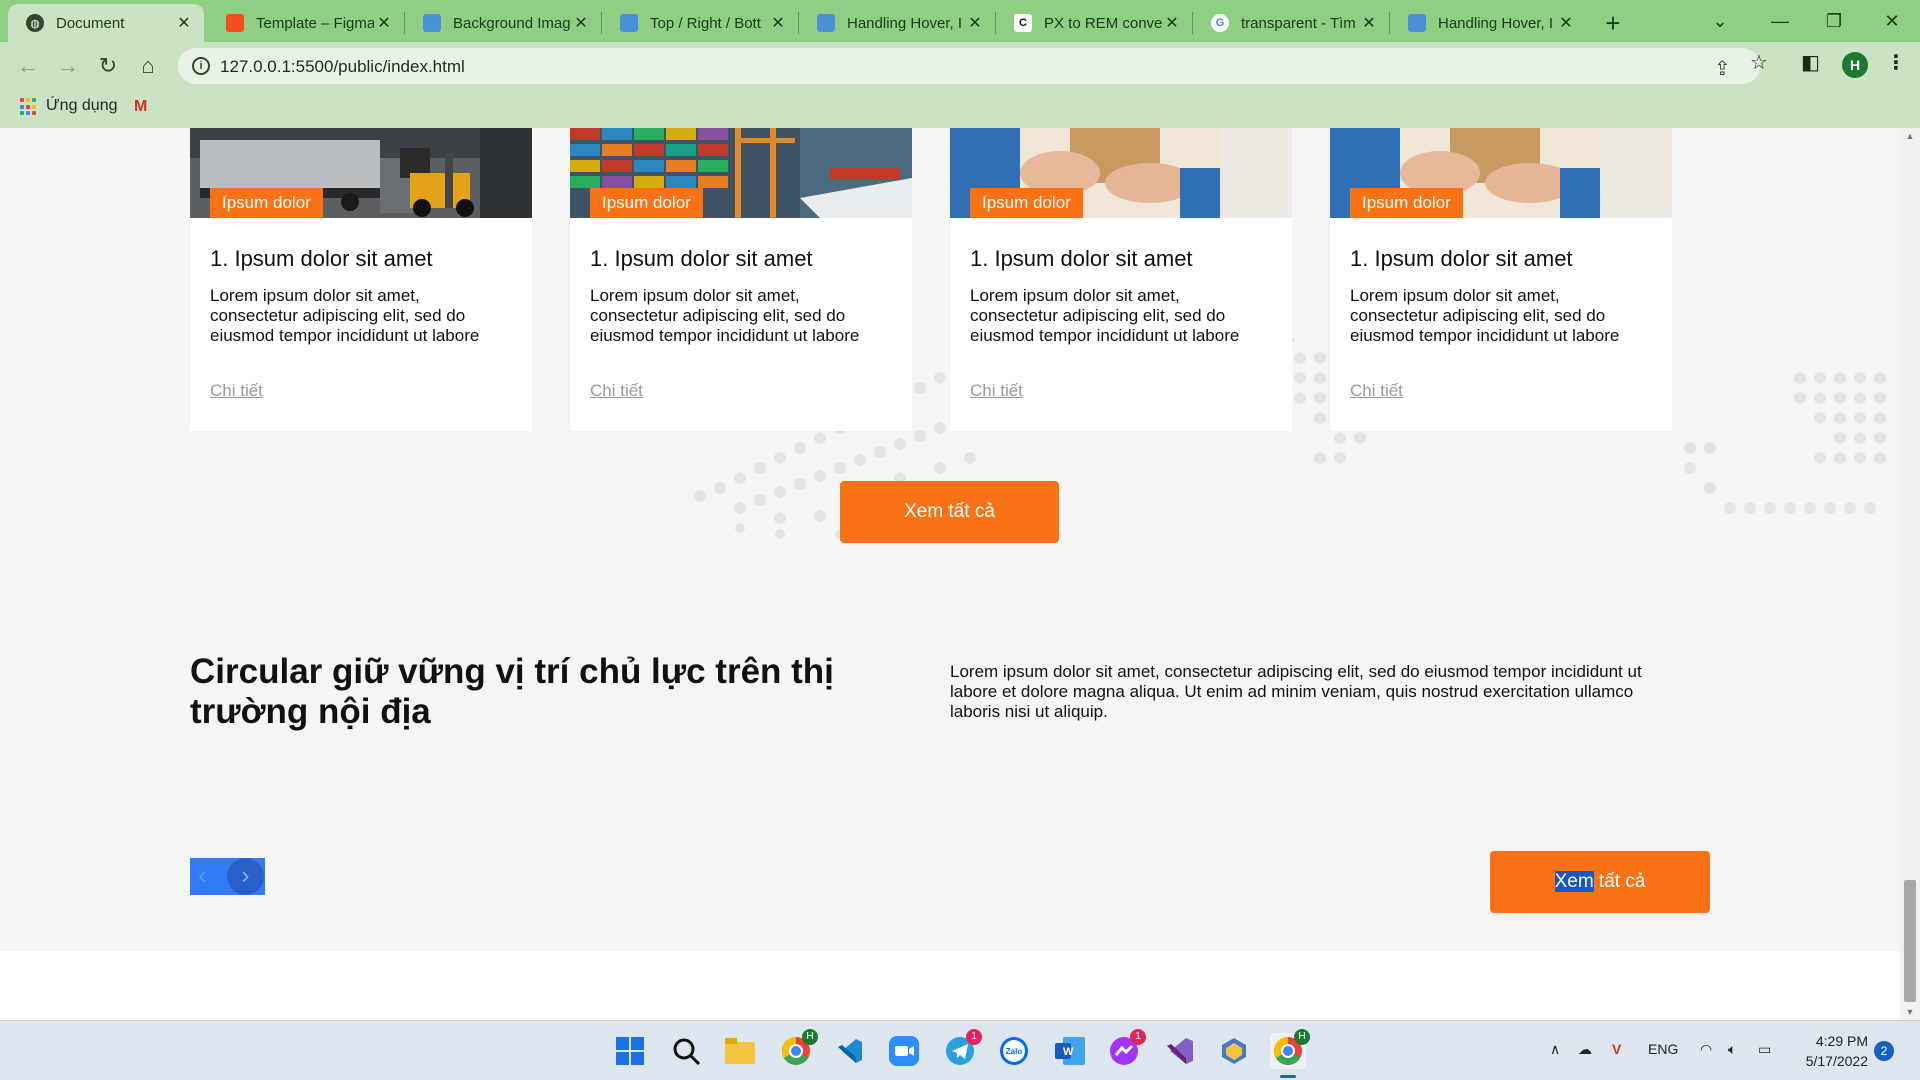  I want to click on tab-figma: Template – Figma ✕, so click(306, 23).